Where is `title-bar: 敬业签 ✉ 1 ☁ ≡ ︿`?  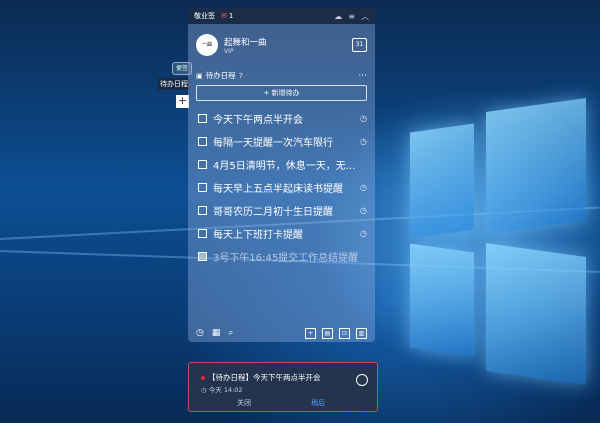
title-bar: 敬业签 ✉ 1 ☁ ≡ ︿ is located at coordinates (281, 16).